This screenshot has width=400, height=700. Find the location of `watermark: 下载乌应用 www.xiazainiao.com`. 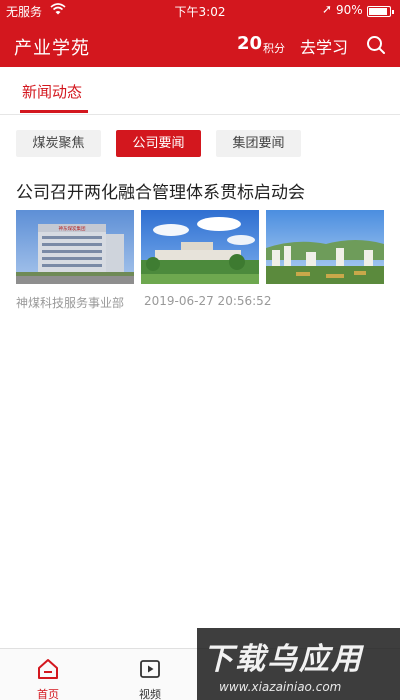

watermark: 下载乌应用 www.xiazainiao.com is located at coordinates (298, 664).